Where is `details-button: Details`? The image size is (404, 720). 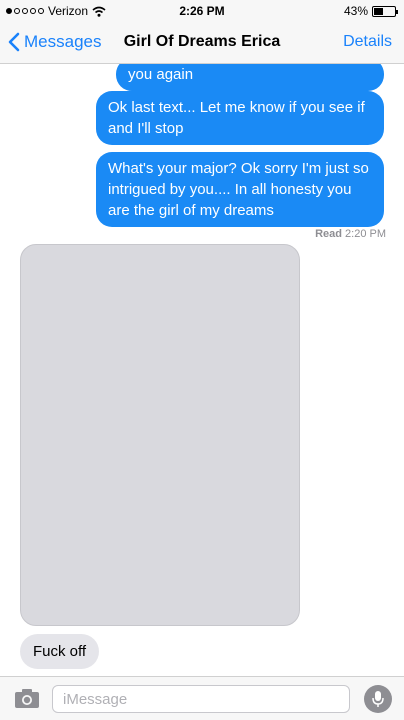 details-button: Details is located at coordinates (367, 42).